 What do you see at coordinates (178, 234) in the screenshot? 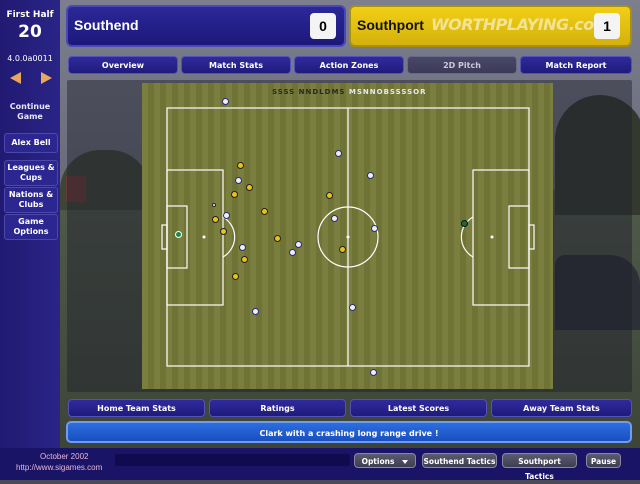
I see `home-goalkeeper` at bounding box center [178, 234].